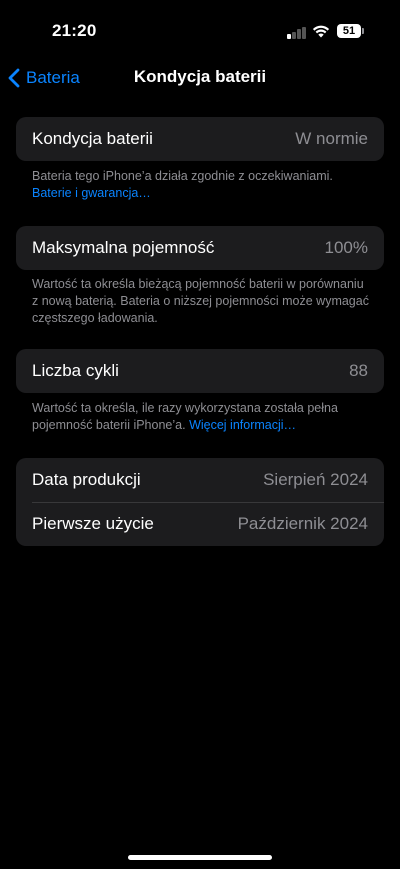 The height and width of the screenshot is (869, 400). Describe the element at coordinates (321, 31) in the screenshot. I see `wifi-icon` at that location.